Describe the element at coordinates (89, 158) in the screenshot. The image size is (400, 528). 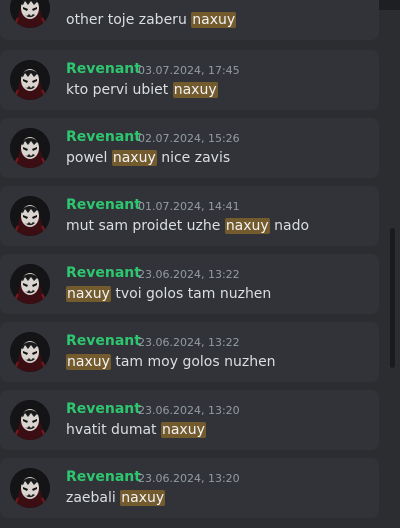
I see `message-text-part: powel` at that location.